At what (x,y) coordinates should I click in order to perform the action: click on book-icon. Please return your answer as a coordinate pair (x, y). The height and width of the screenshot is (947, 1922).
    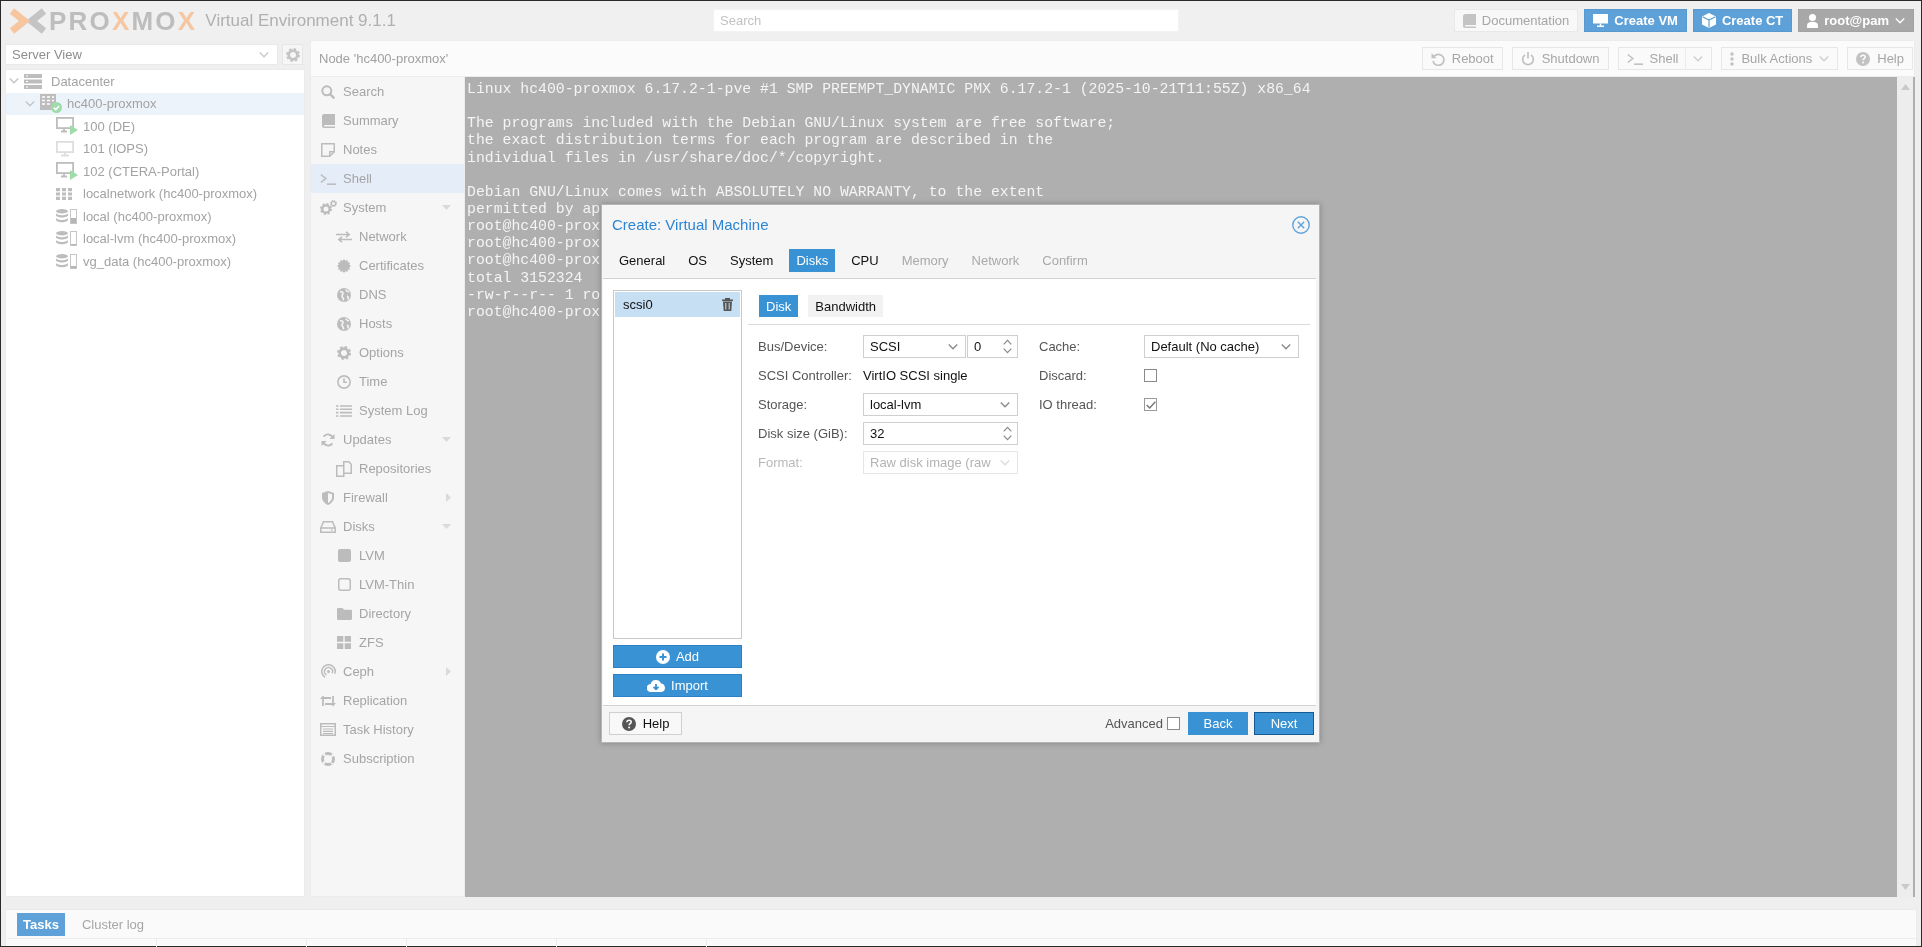
    Looking at the image, I should click on (328, 120).